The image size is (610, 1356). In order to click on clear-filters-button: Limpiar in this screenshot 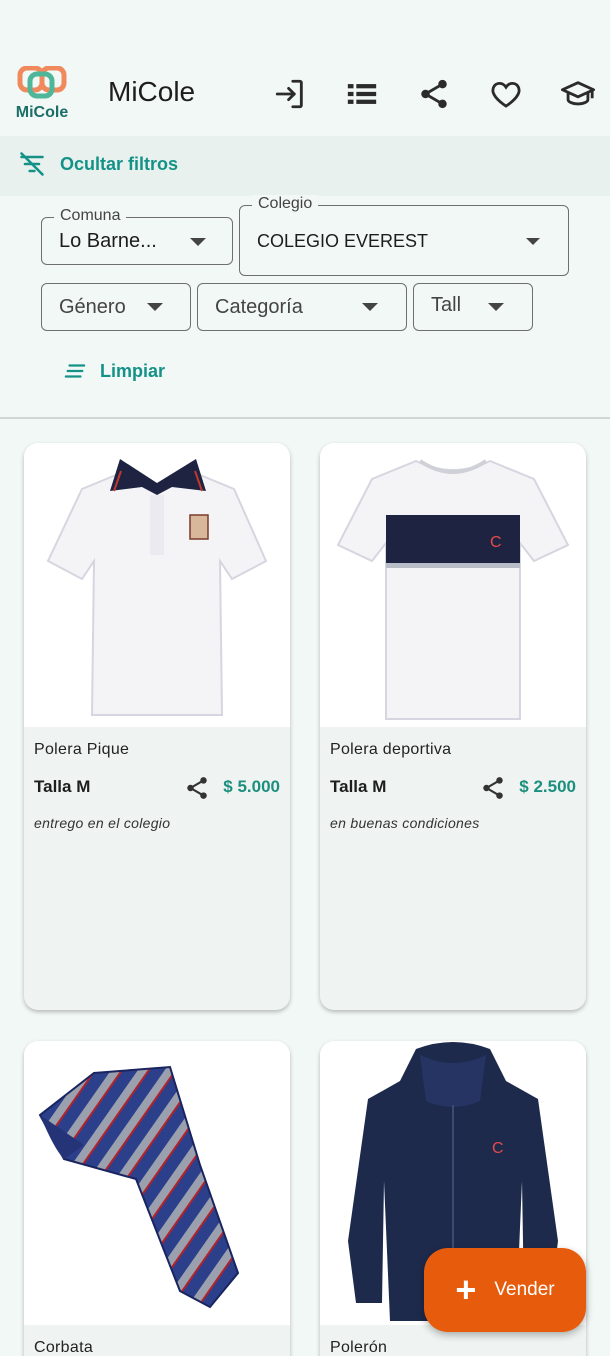, I will do `click(114, 371)`.